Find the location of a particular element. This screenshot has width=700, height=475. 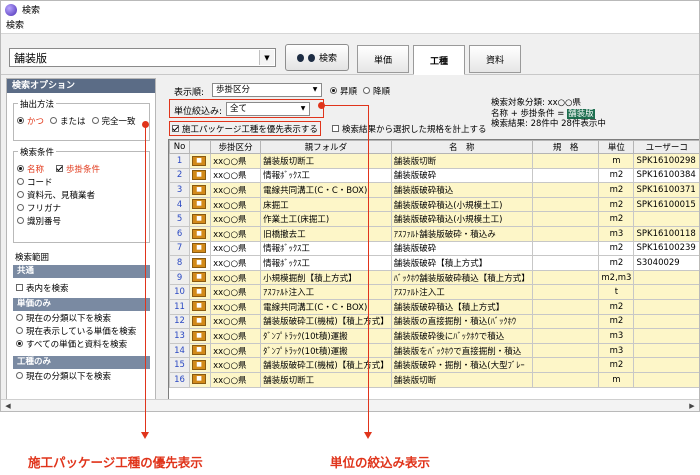

tab-label: 単価 is located at coordinates (382, 60).